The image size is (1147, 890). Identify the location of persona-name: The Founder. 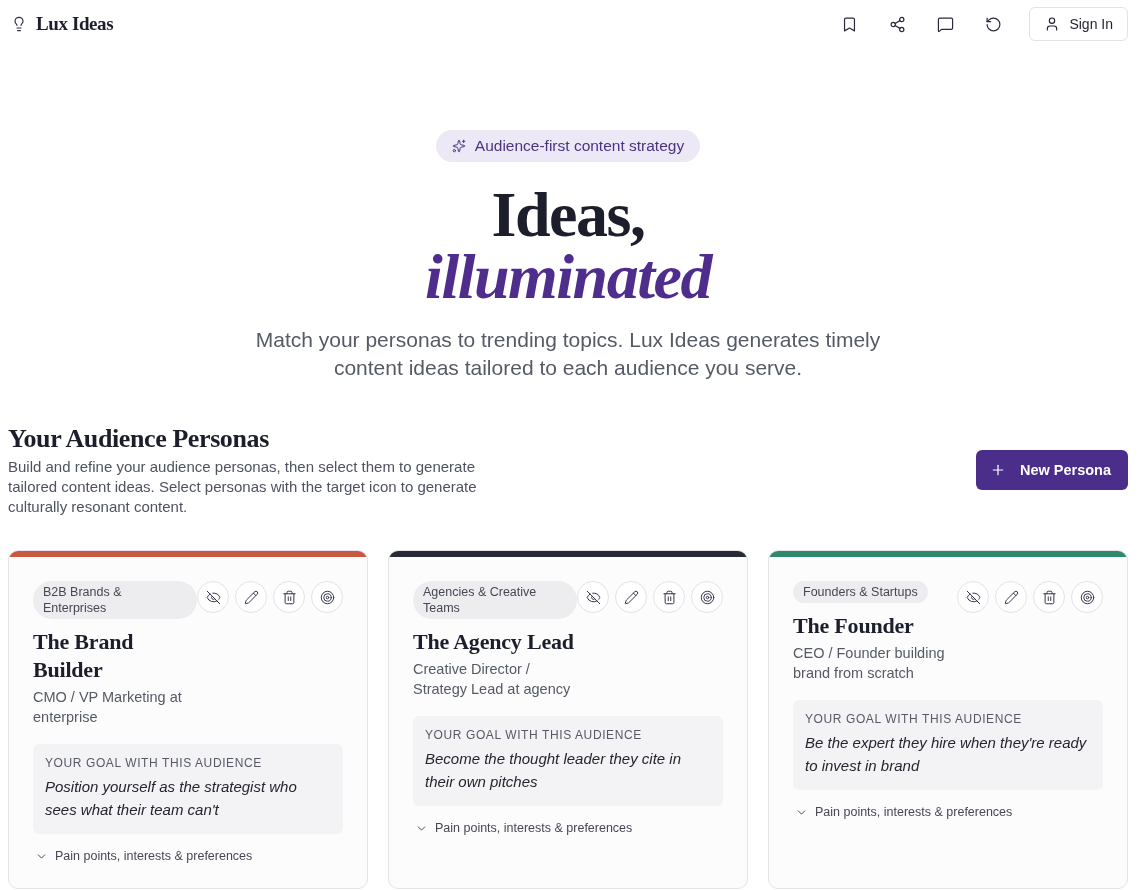
(853, 626).